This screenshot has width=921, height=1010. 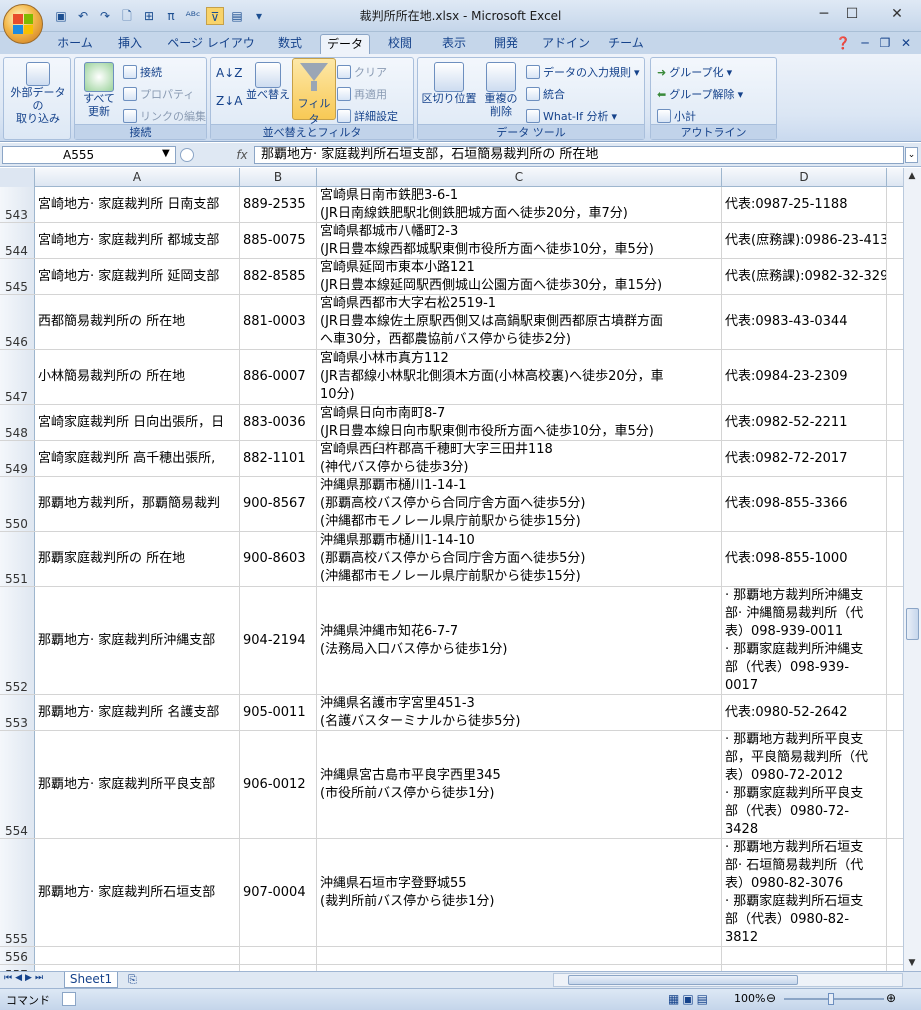 What do you see at coordinates (367, 116) in the screenshot?
I see `advanced-filter-button: 詳細設定` at bounding box center [367, 116].